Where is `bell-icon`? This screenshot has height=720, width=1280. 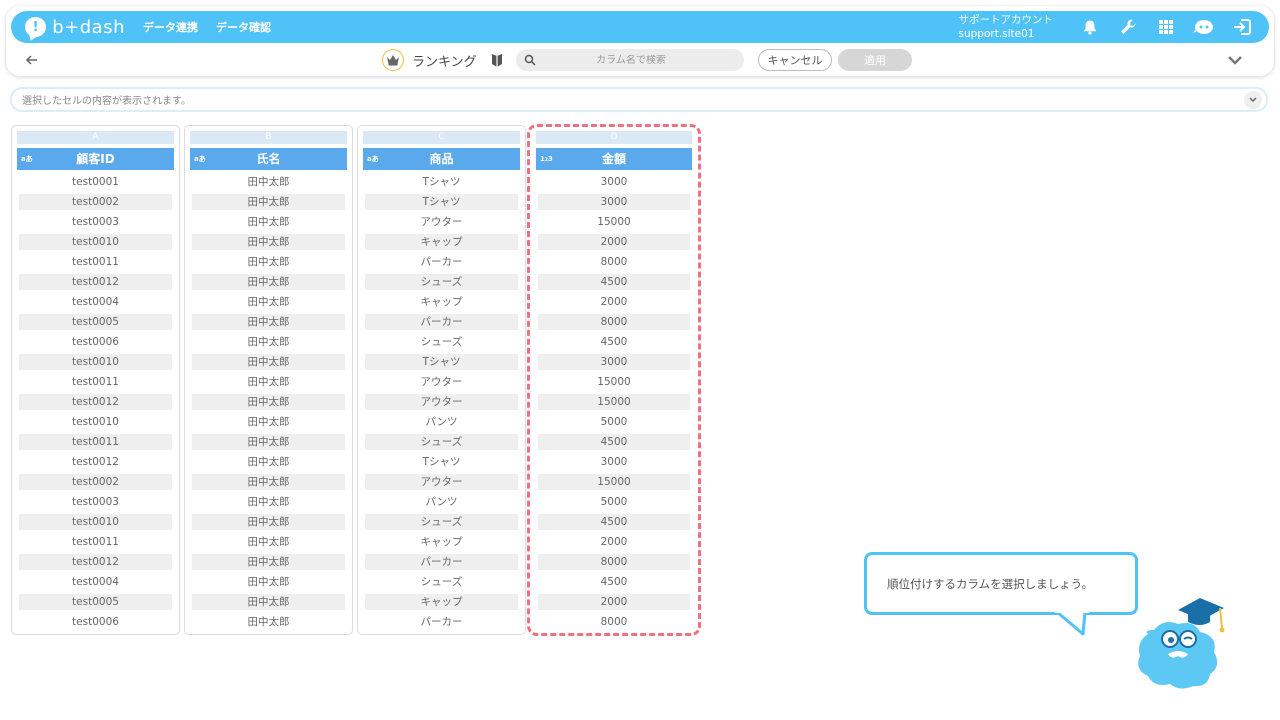 bell-icon is located at coordinates (1090, 27).